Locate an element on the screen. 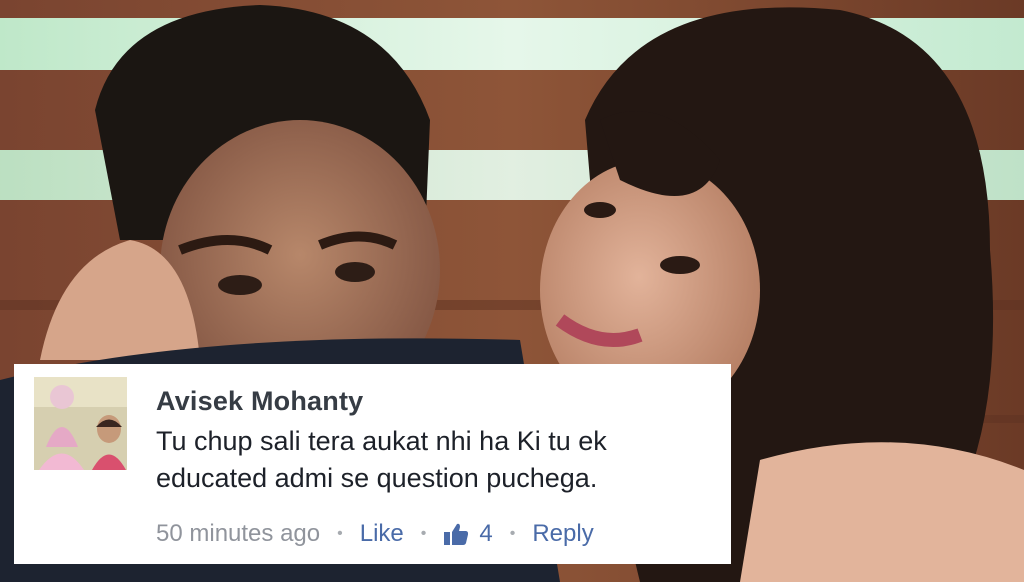  comment-text-line: educated admi se question puchega. is located at coordinates (377, 478).